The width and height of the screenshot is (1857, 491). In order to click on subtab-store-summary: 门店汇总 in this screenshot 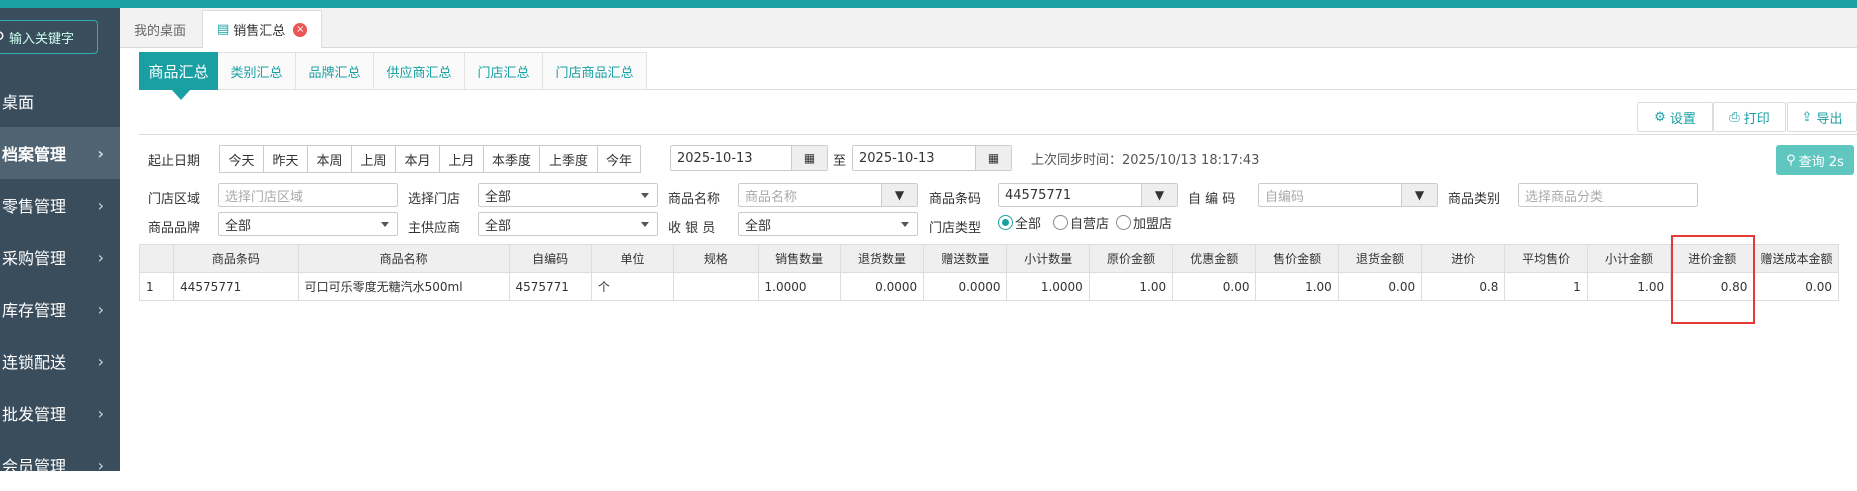, I will do `click(504, 71)`.